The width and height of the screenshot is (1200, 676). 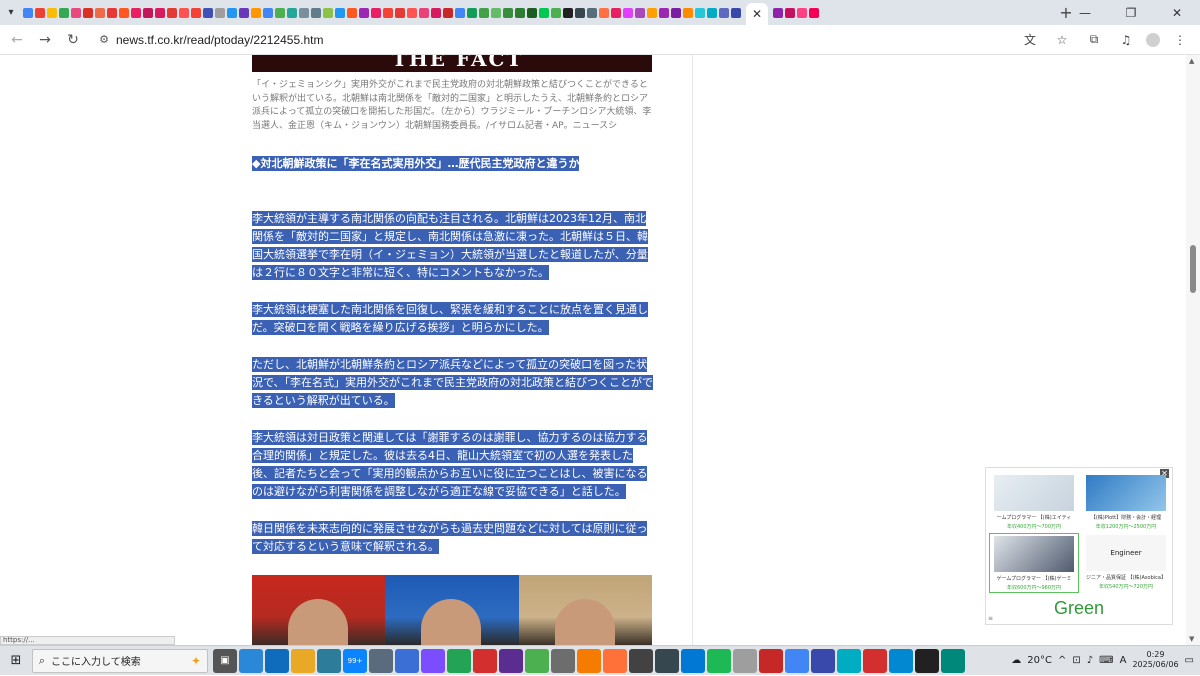 What do you see at coordinates (1030, 40) in the screenshot?
I see `translate-icon: 文` at bounding box center [1030, 40].